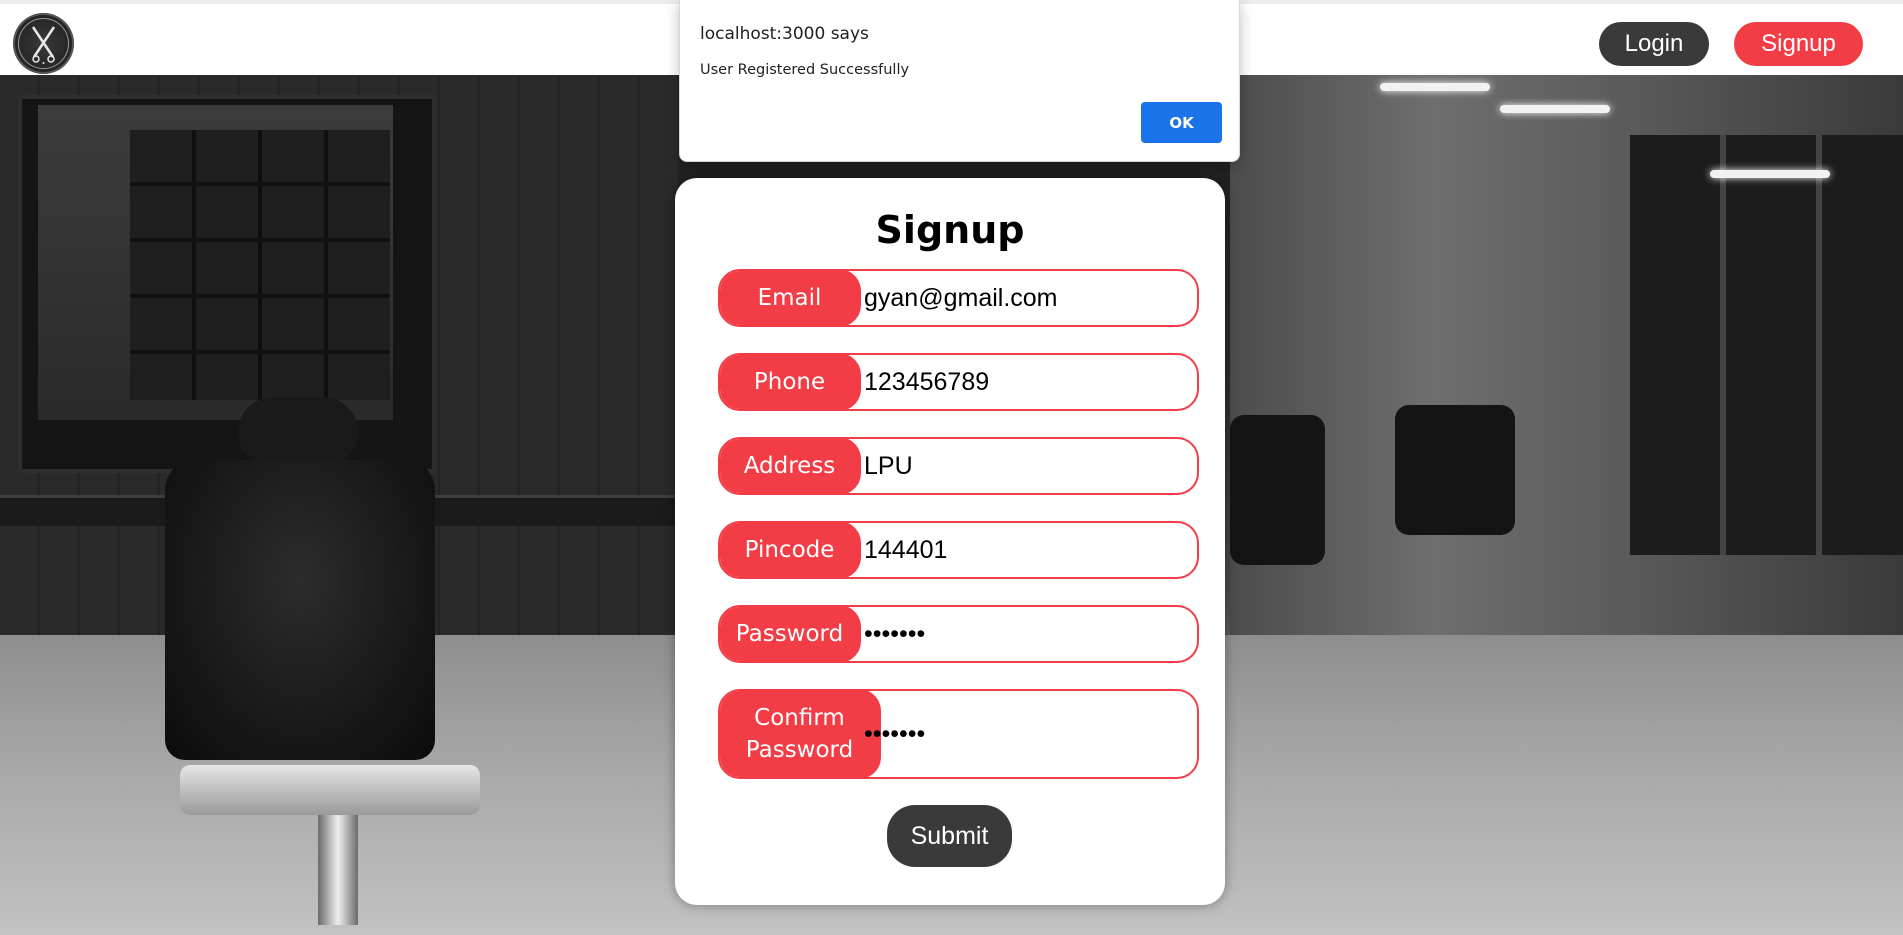  I want to click on chair-headrest, so click(298, 432).